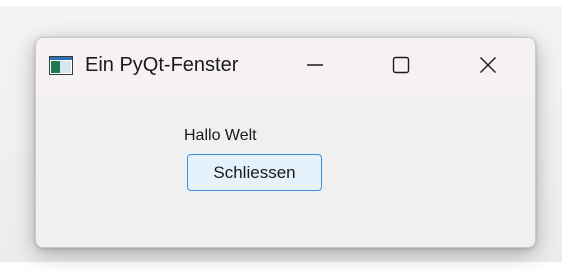  I want to click on close-button, so click(488, 67).